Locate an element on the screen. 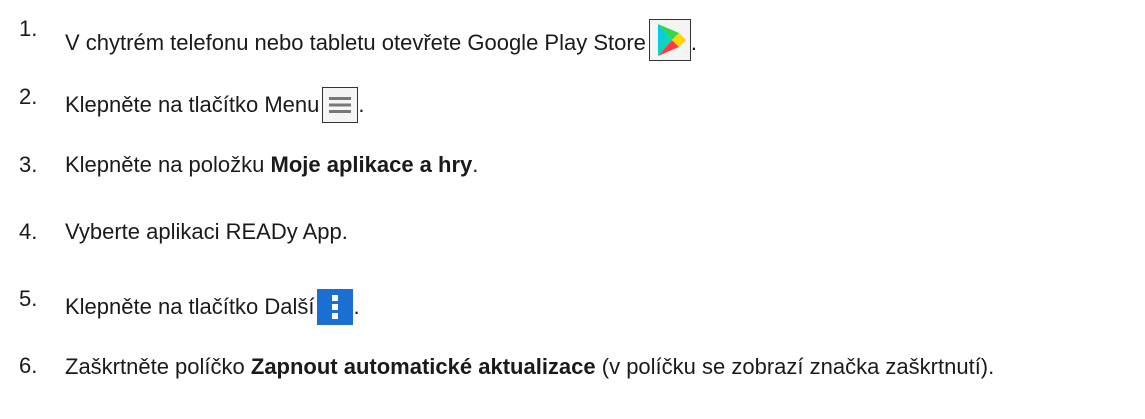  google-play-icon is located at coordinates (669, 40).